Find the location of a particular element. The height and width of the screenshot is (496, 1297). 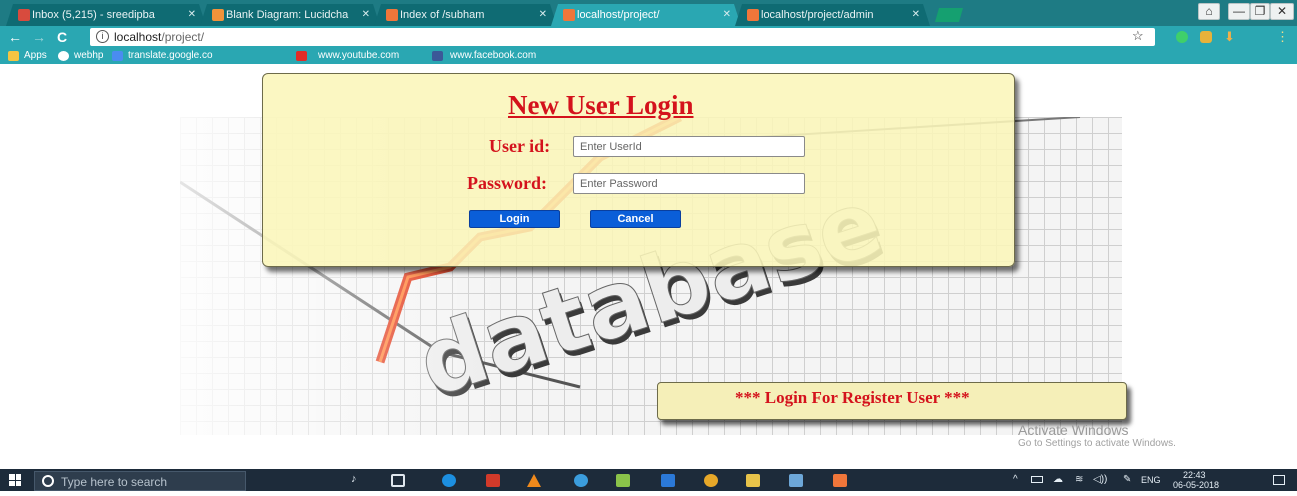

password-label: Password: is located at coordinates (507, 183).